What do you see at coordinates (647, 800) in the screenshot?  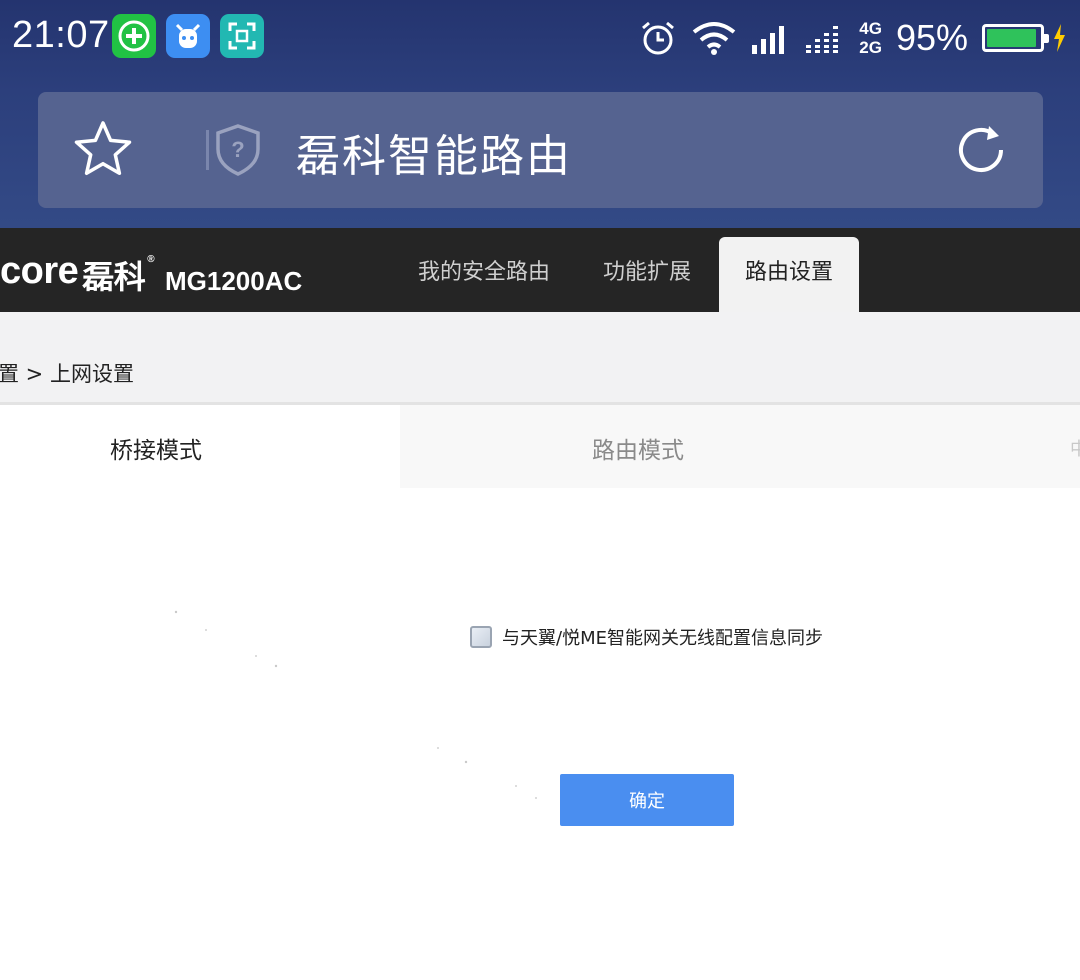 I see `confirm-button: 确定` at bounding box center [647, 800].